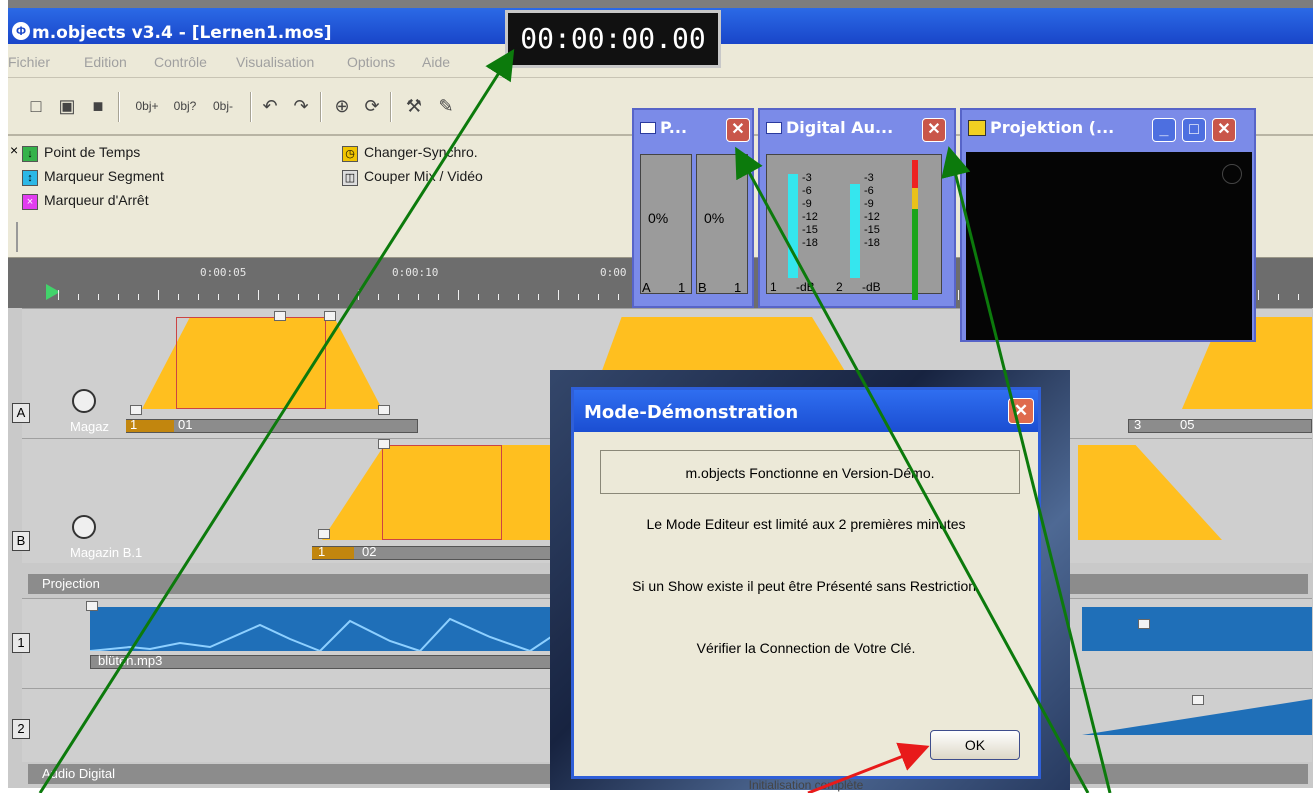  I want to click on slide-5-number: 05, so click(1187, 424).